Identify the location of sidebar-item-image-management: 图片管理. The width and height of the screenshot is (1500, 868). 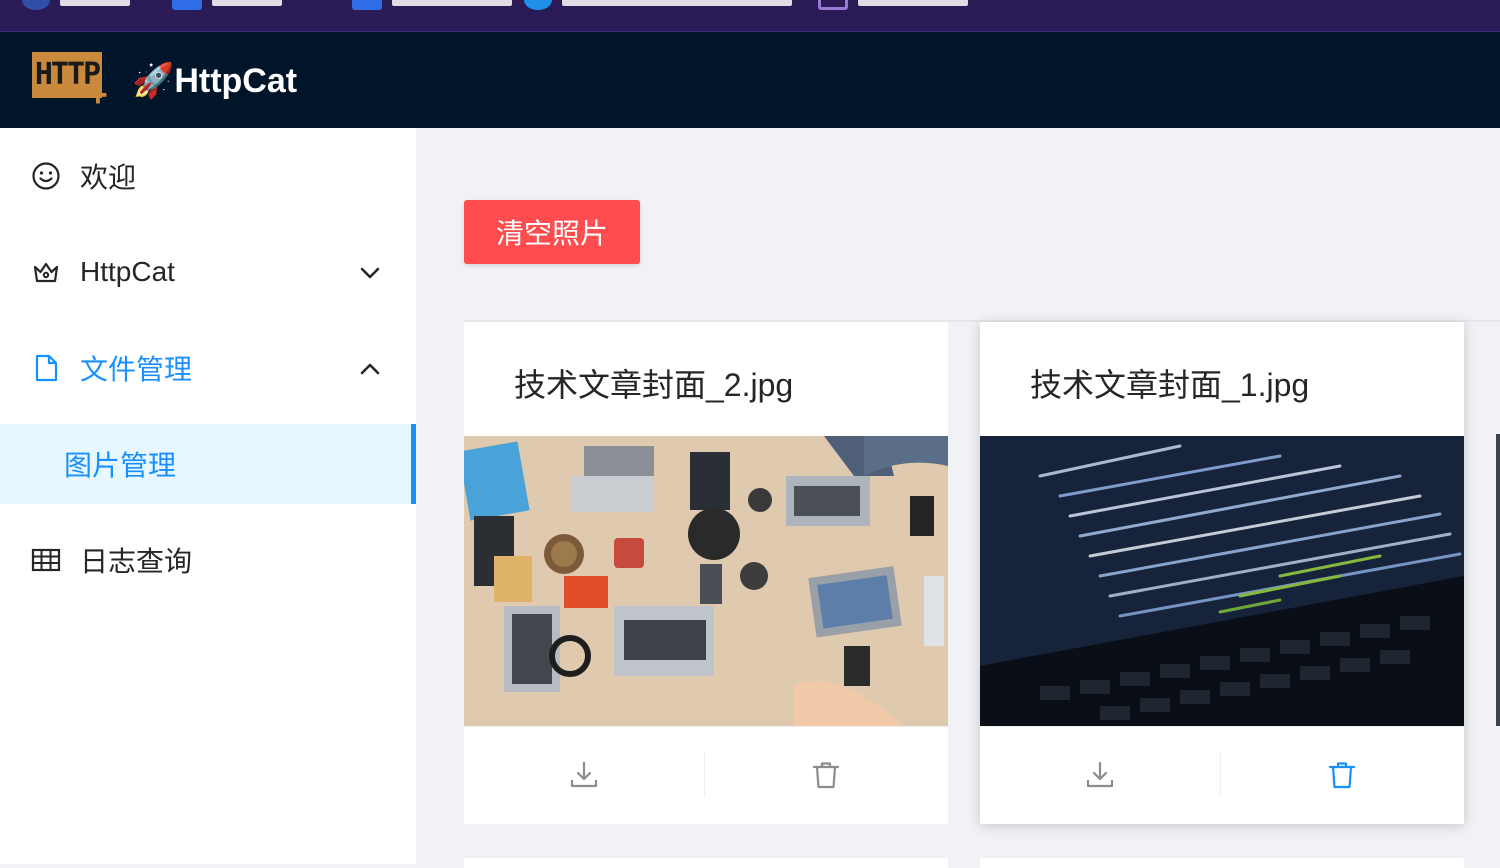
(208, 464).